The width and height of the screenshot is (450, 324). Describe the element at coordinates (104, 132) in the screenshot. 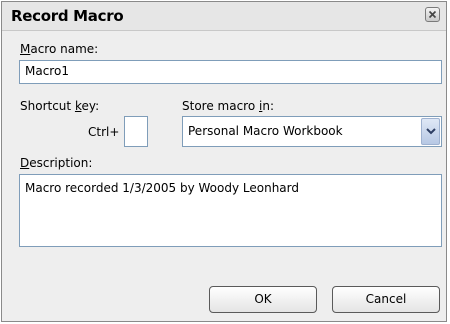

I see `ctrl-prefix-label: Ctrl+` at that location.